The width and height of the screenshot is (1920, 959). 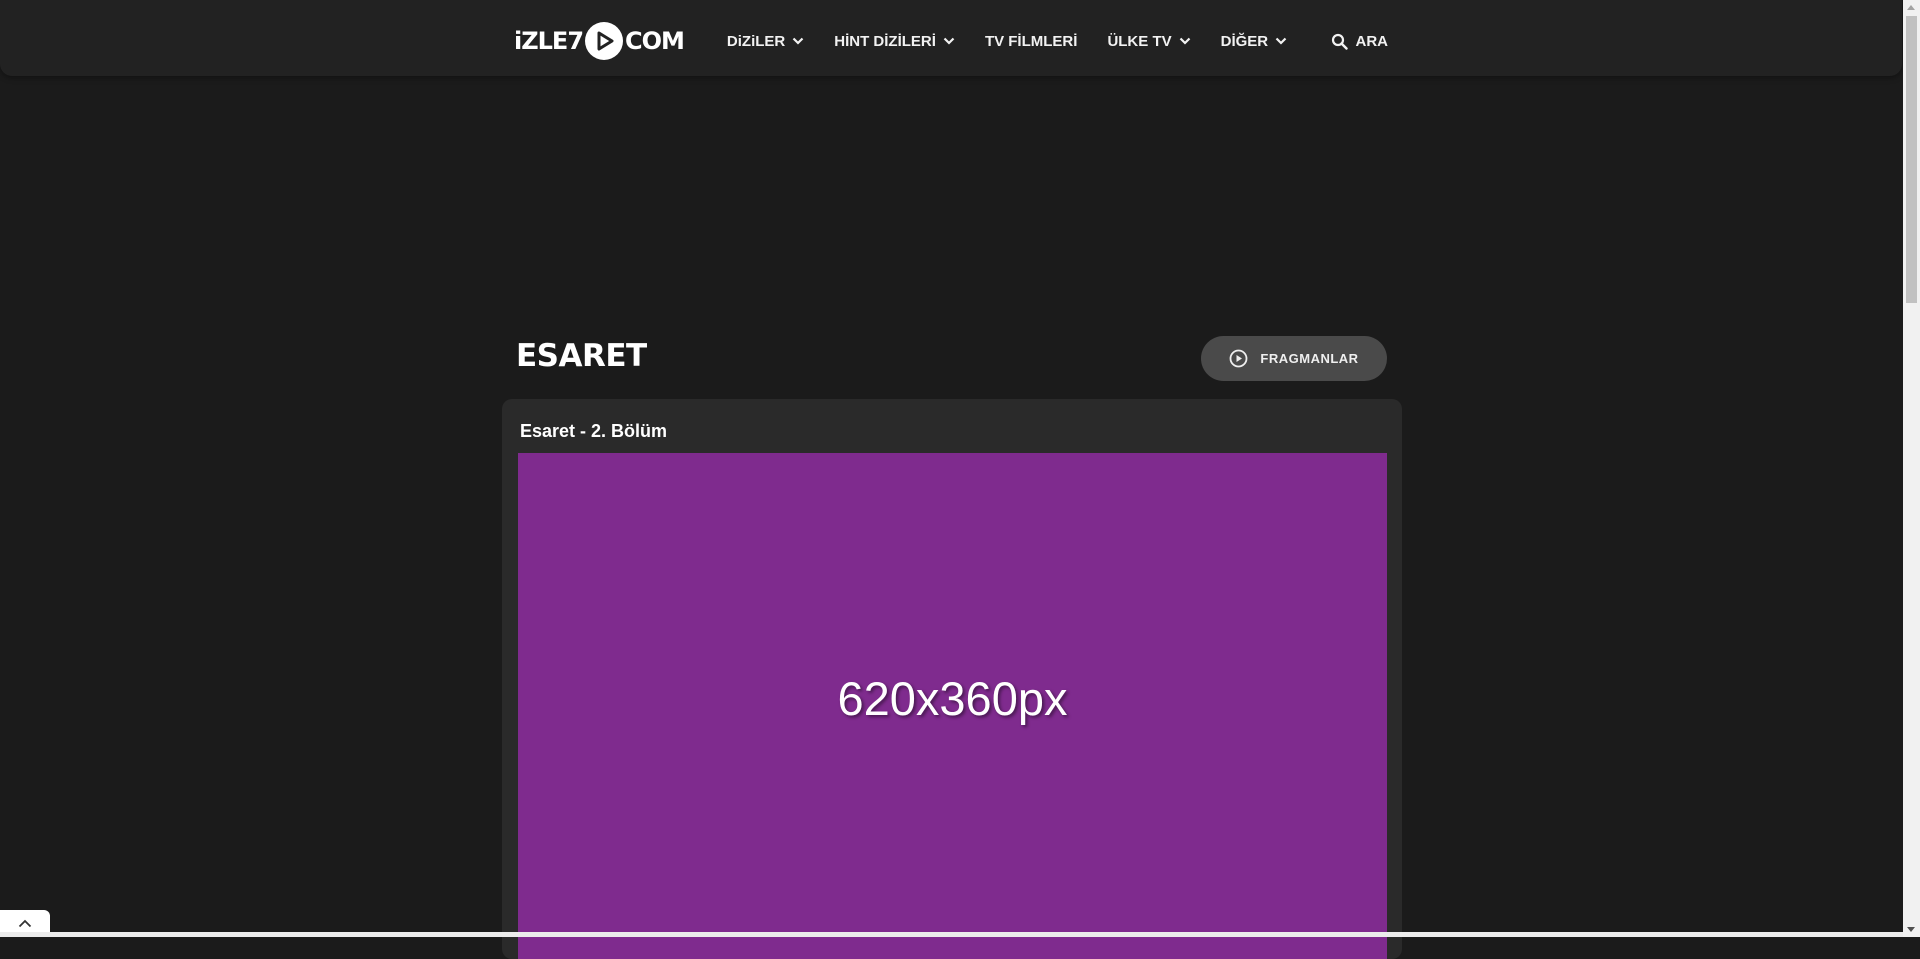 I want to click on trailers-button: FRAGMANLAR, so click(x=1294, y=358).